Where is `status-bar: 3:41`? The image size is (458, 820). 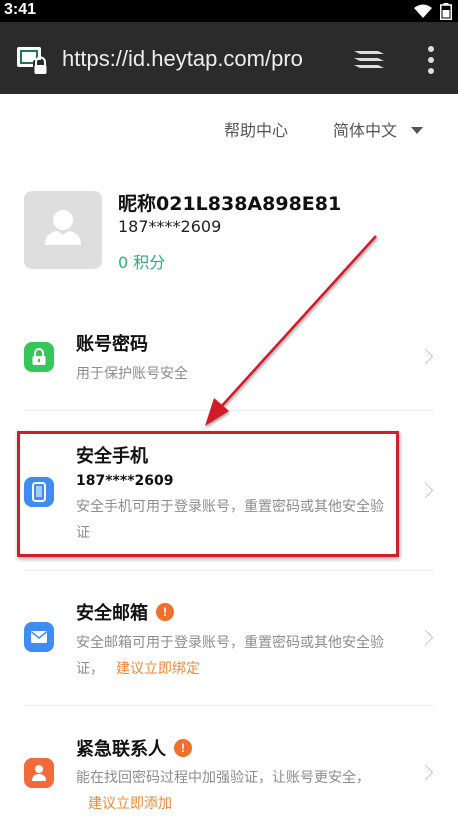
status-bar: 3:41 is located at coordinates (229, 11).